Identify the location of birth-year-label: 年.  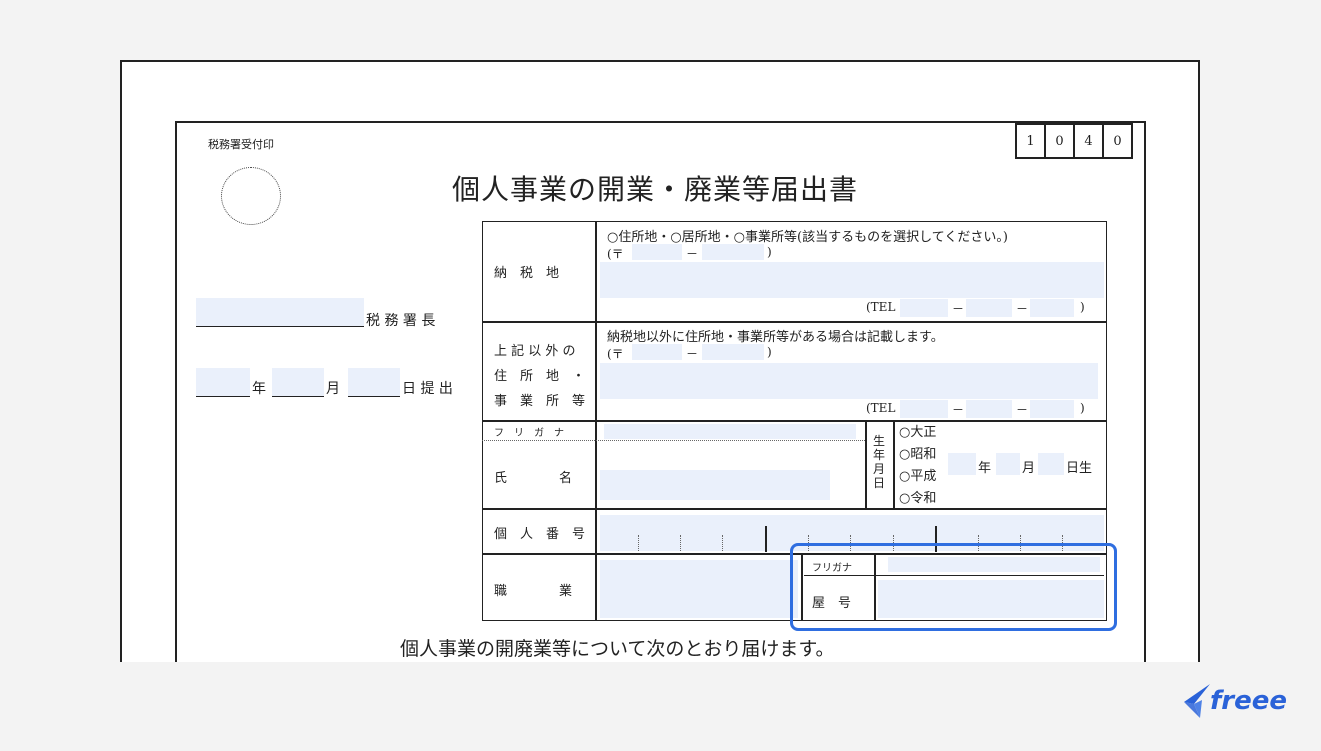
(985, 468).